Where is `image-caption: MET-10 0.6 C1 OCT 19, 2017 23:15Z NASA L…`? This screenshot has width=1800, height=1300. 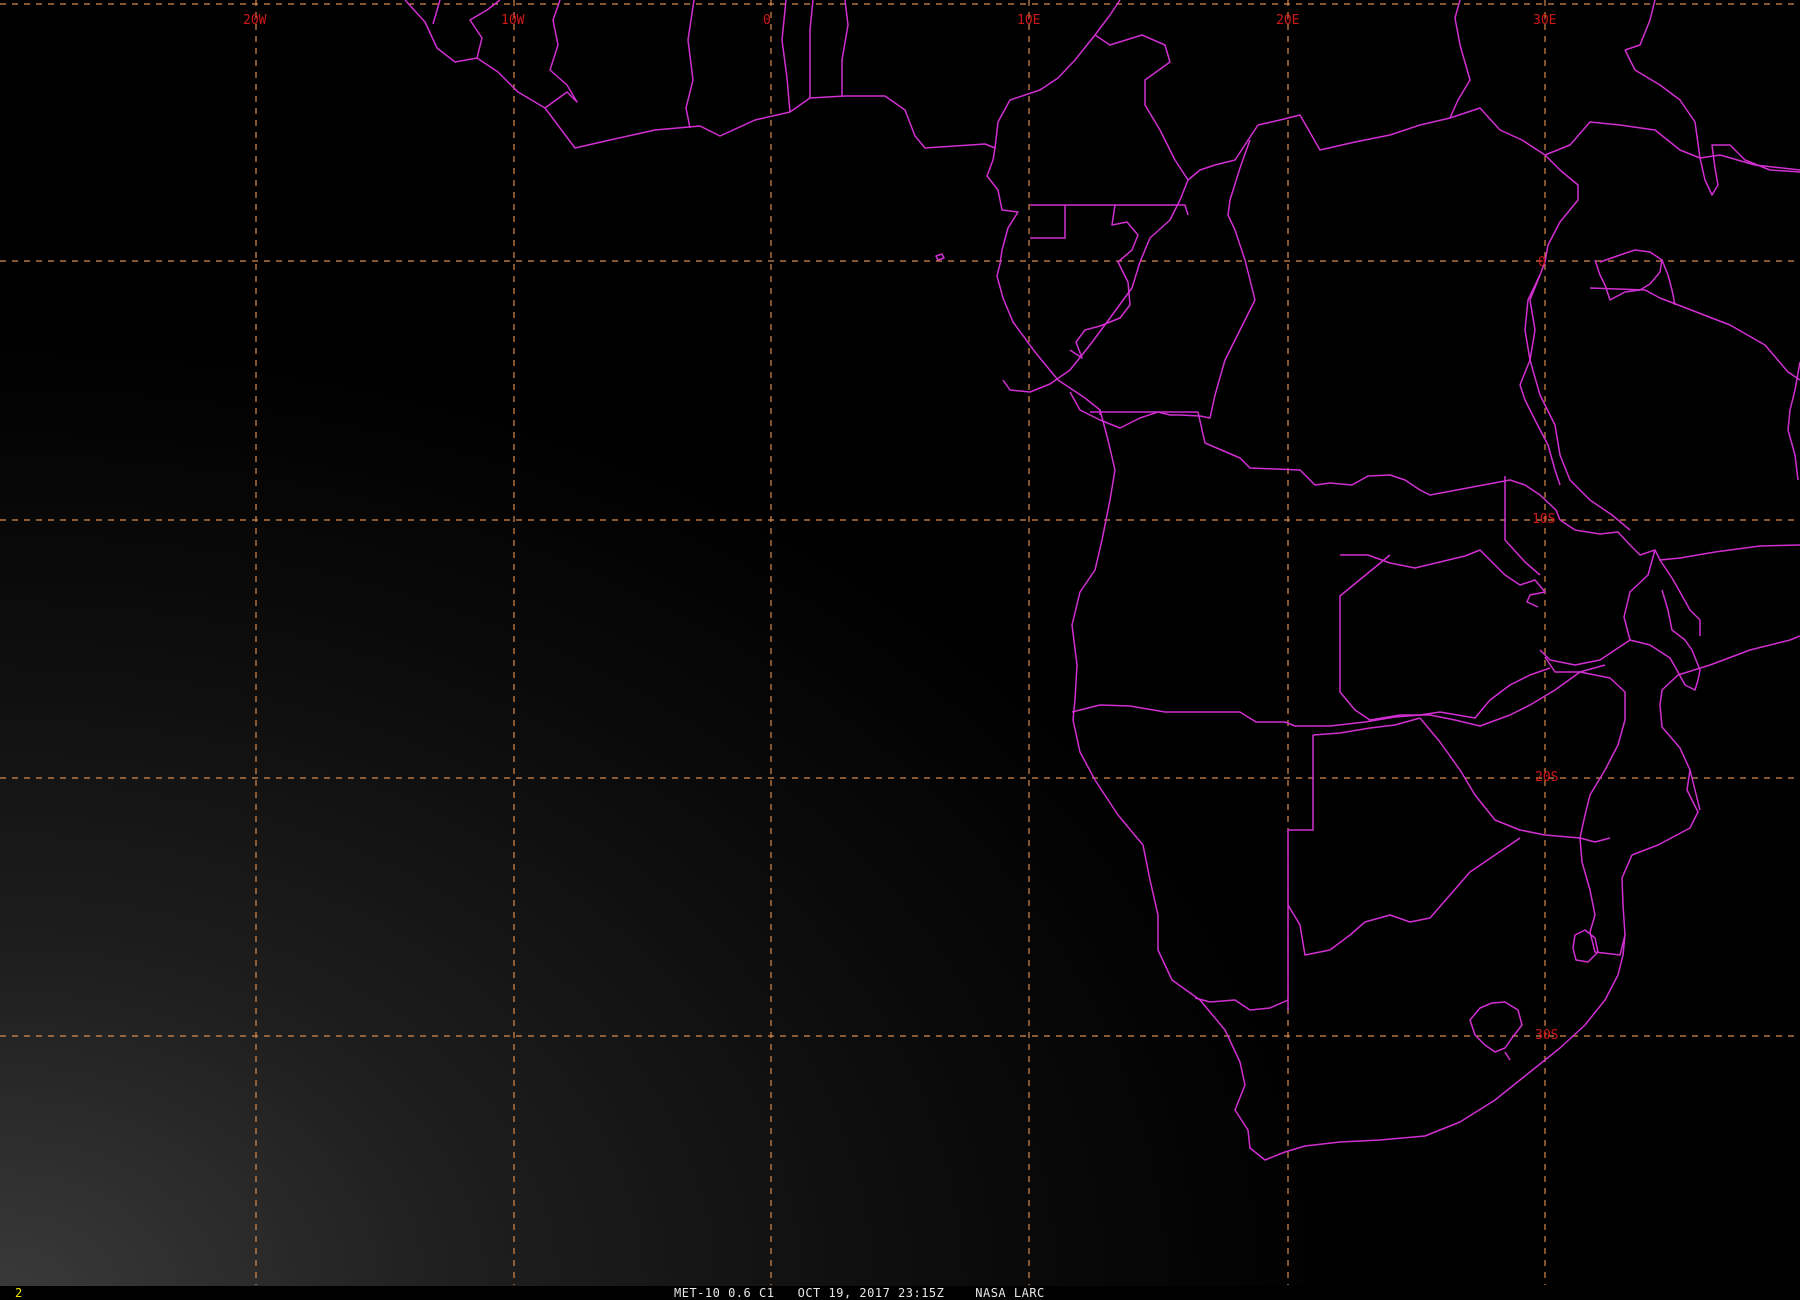 image-caption: MET-10 0.6 C1 OCT 19, 2017 23:15Z NASA L… is located at coordinates (859, 1293).